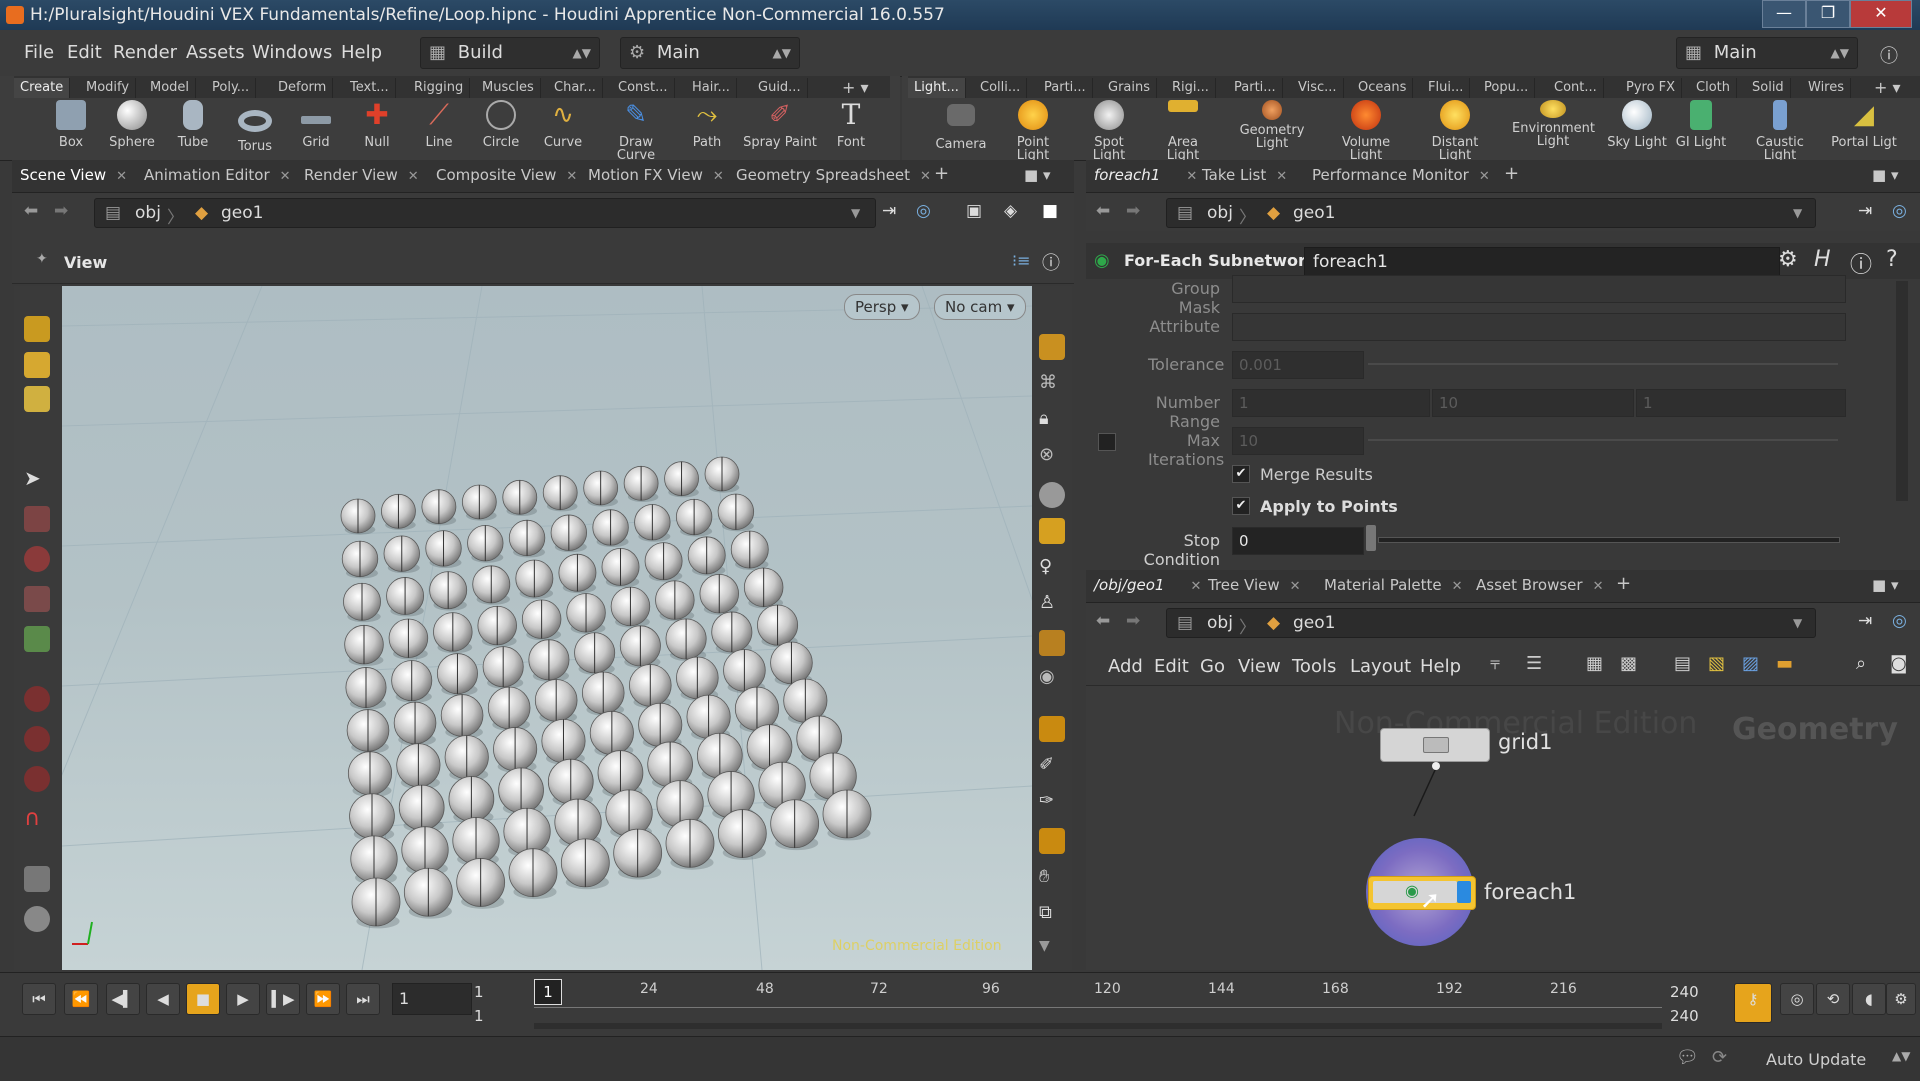  I want to click on tab-tree-view: Tree View ✕, so click(1254, 585).